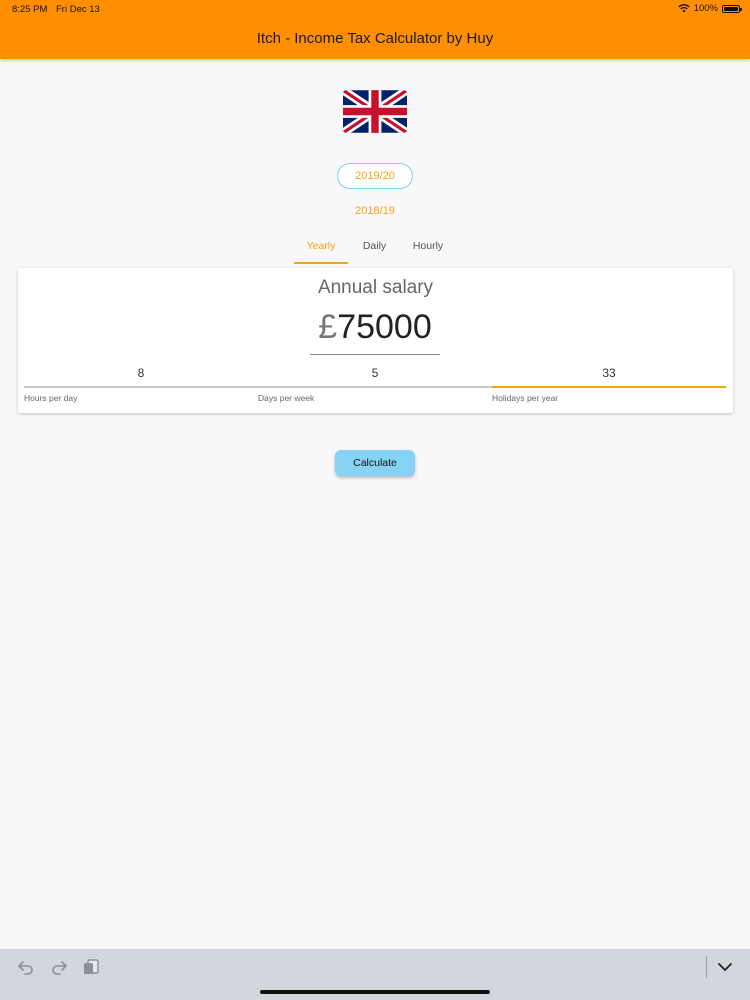 This screenshot has width=750, height=1000. Describe the element at coordinates (30, 9) in the screenshot. I see `status-time: 8:25 PM` at that location.